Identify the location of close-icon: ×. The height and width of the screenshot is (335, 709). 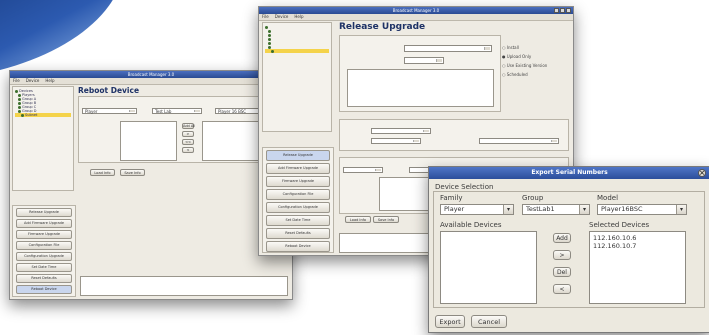
(702, 173).